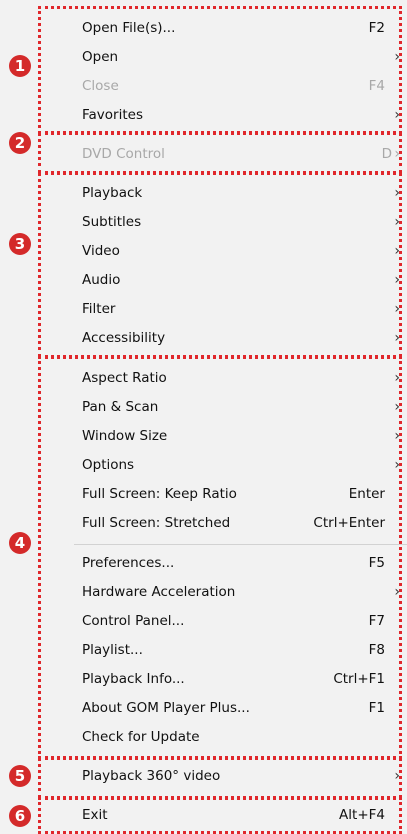  Describe the element at coordinates (20, 816) in the screenshot. I see `number-badge: 6` at that location.